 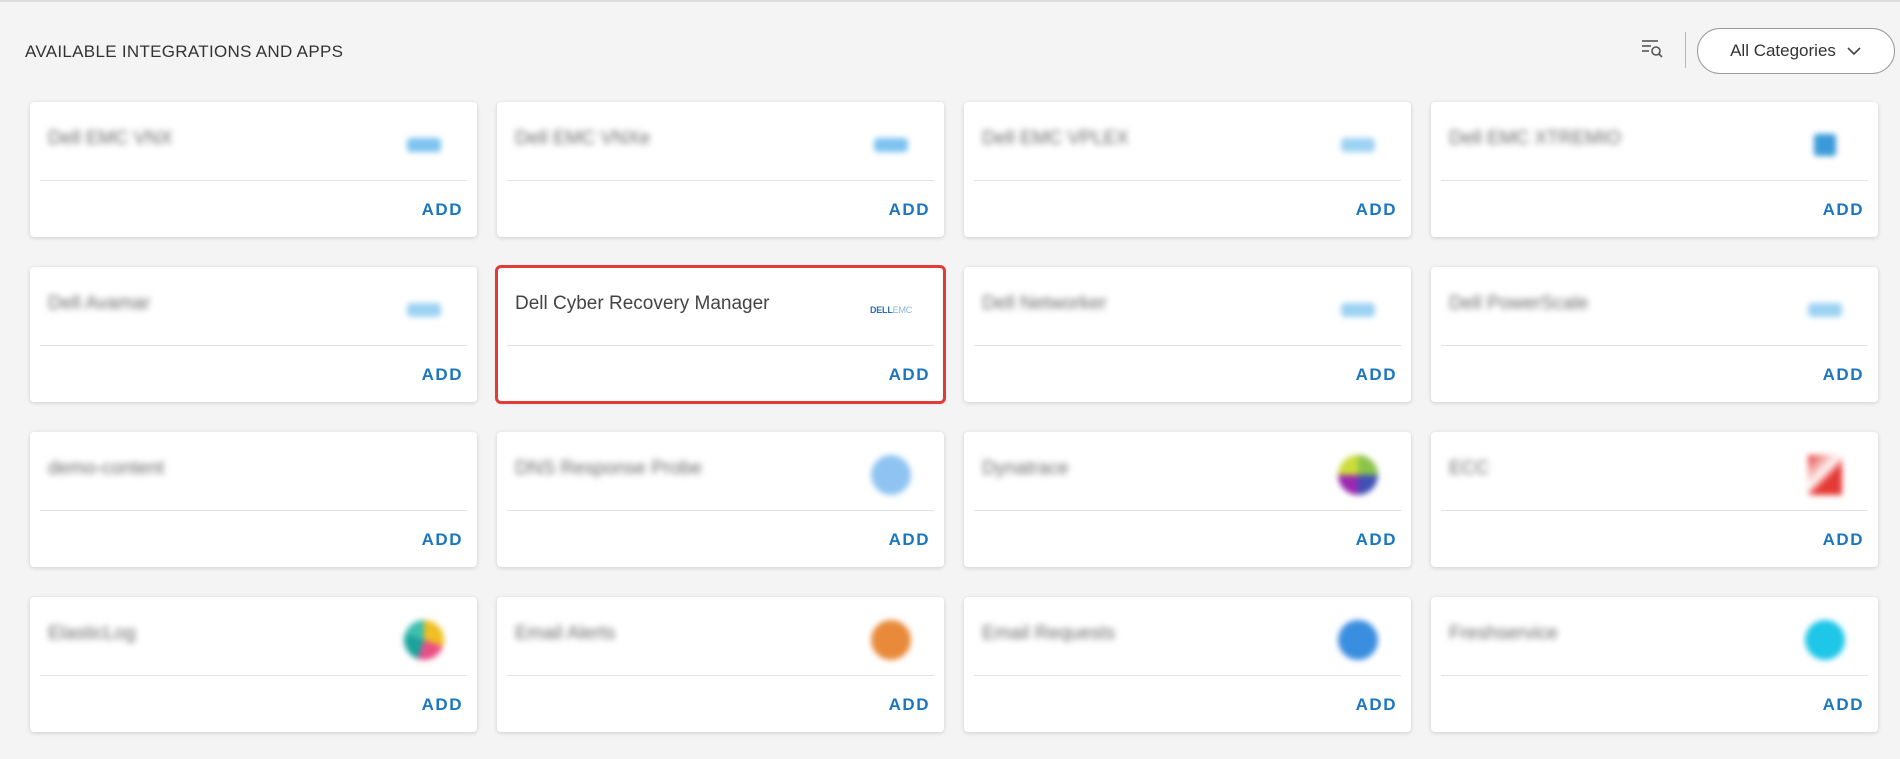 I want to click on integration-card: demo-content ADD, so click(x=253, y=499).